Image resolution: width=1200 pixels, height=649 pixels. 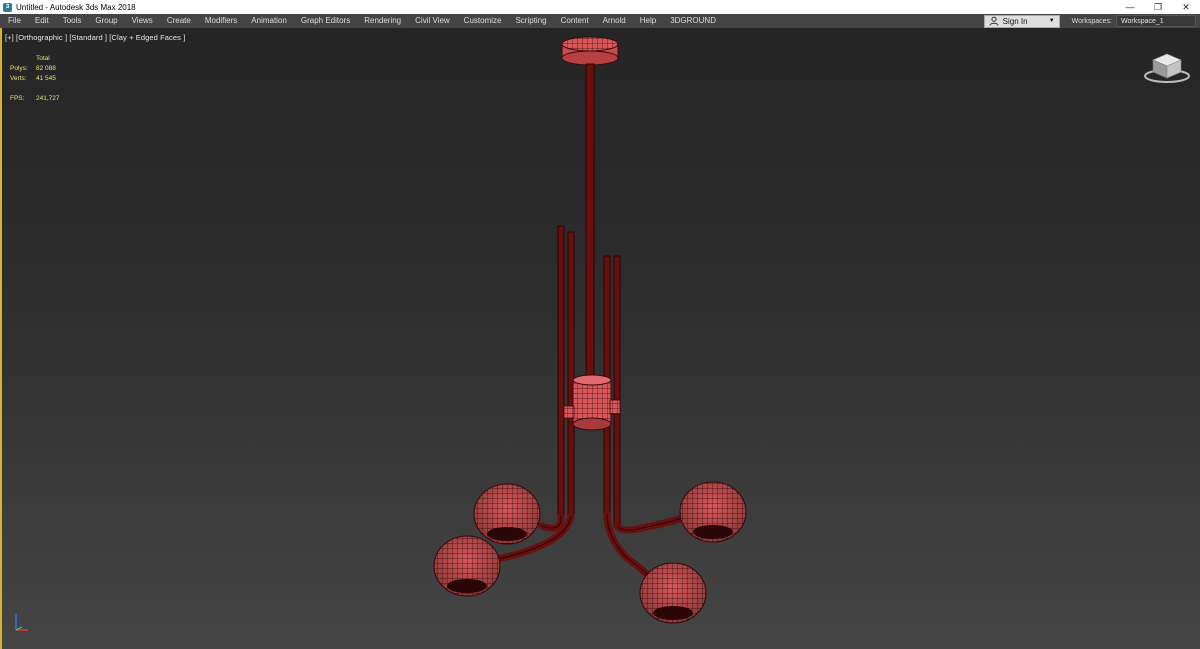 What do you see at coordinates (673, 593) in the screenshot?
I see `globe-lower-right` at bounding box center [673, 593].